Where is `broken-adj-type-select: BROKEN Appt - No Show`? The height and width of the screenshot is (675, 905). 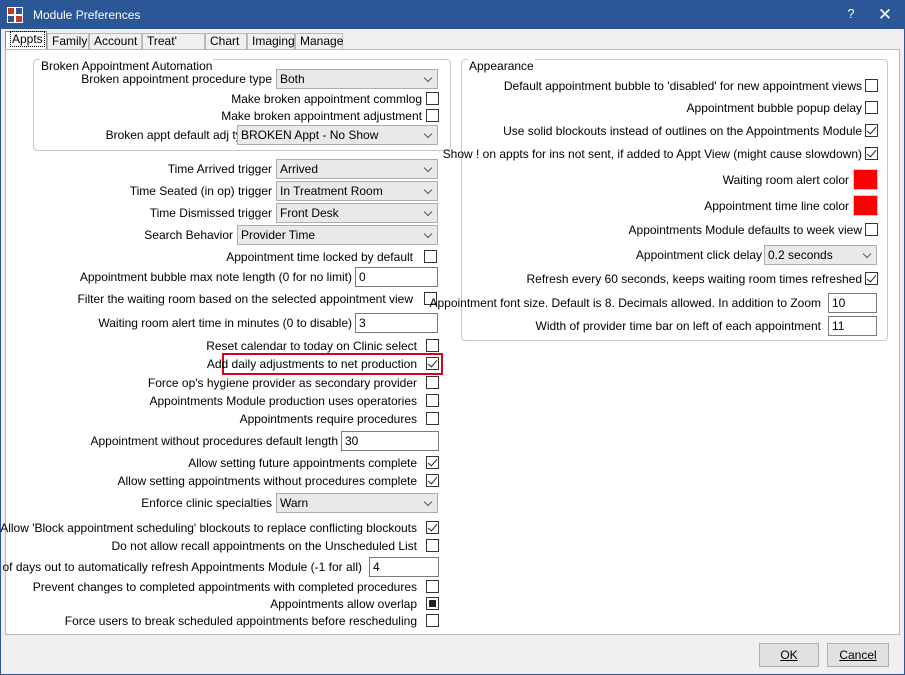 broken-adj-type-select: BROKEN Appt - No Show is located at coordinates (337, 135).